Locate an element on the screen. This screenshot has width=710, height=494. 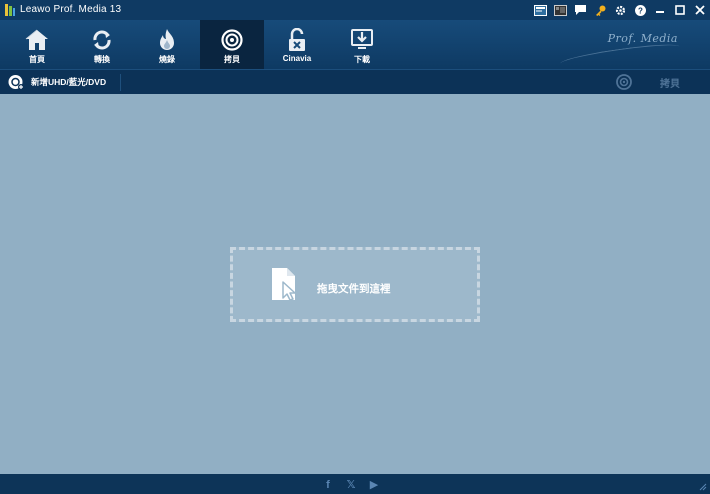
key-icon is located at coordinates (600, 10).